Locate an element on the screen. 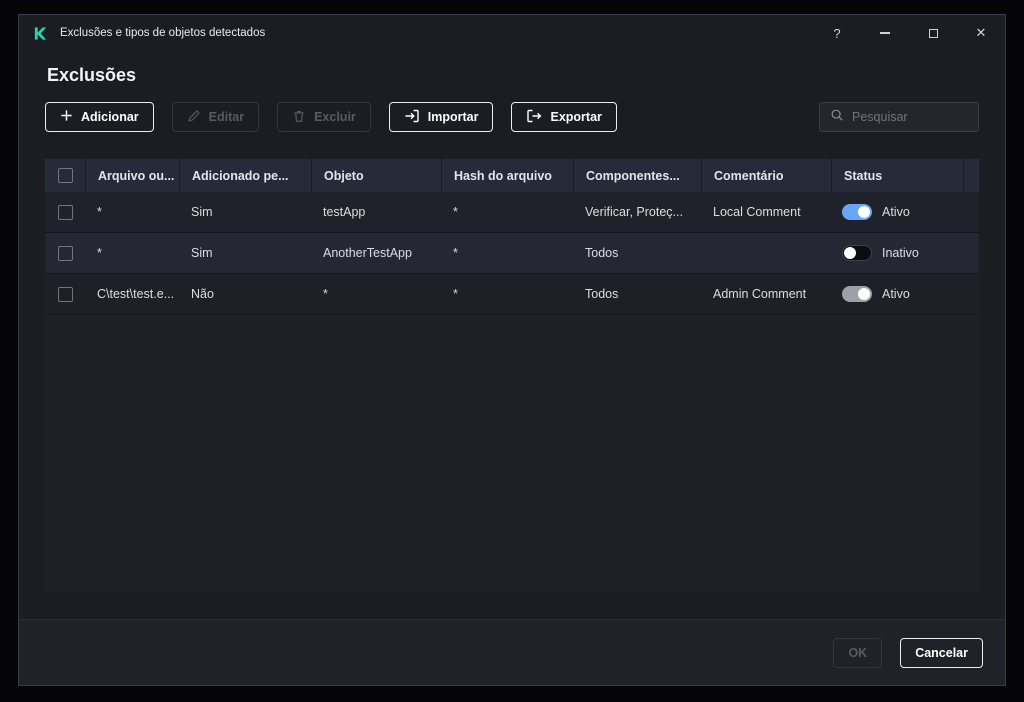  cell-status: Inativo is located at coordinates (897, 253).